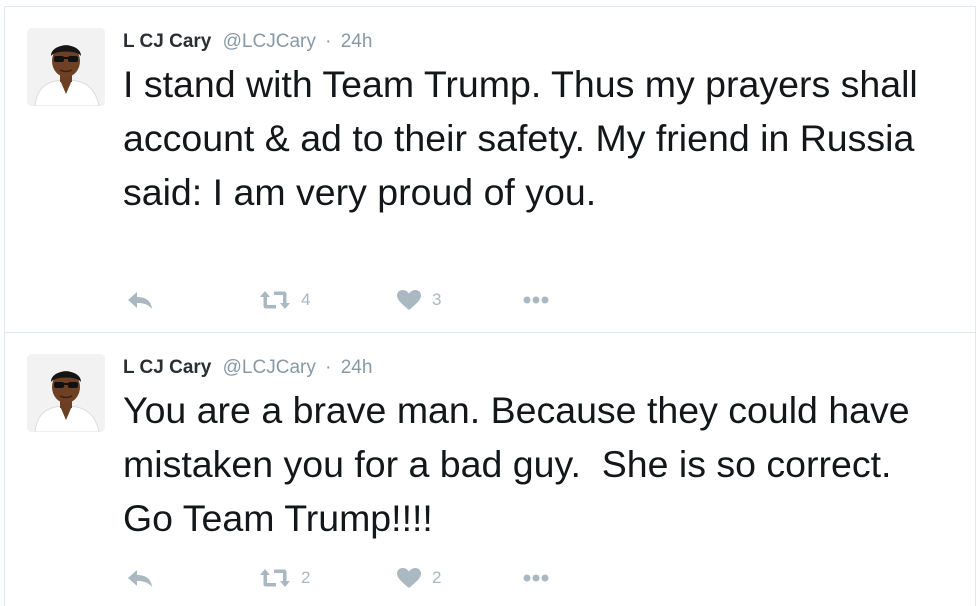 Image resolution: width=980 pixels, height=606 pixels. What do you see at coordinates (437, 299) in the screenshot?
I see `like-count: 3` at bounding box center [437, 299].